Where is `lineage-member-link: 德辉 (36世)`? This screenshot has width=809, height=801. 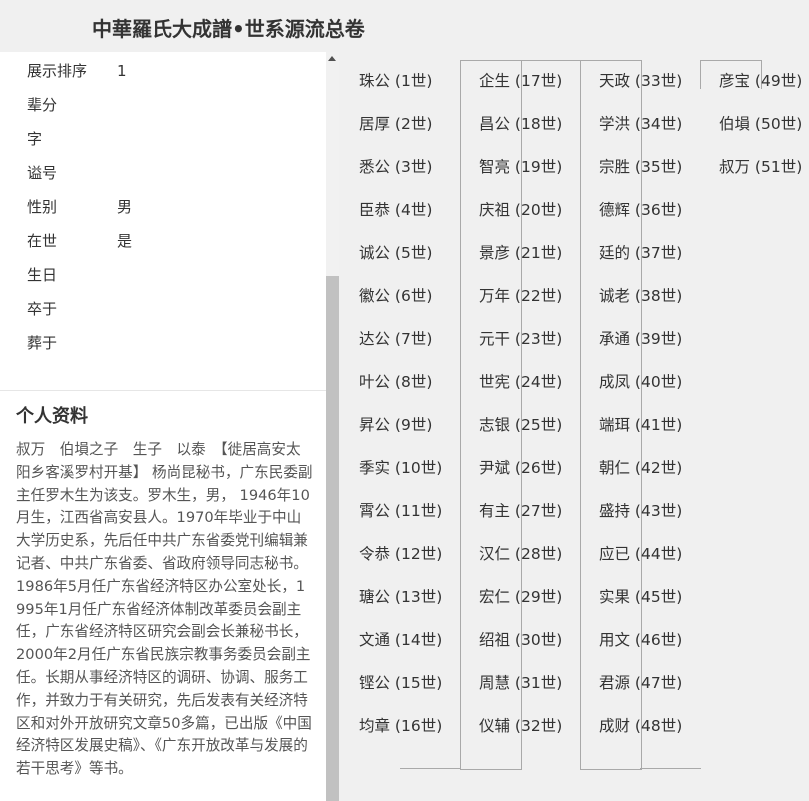 lineage-member-link: 德辉 (36世) is located at coordinates (640, 210).